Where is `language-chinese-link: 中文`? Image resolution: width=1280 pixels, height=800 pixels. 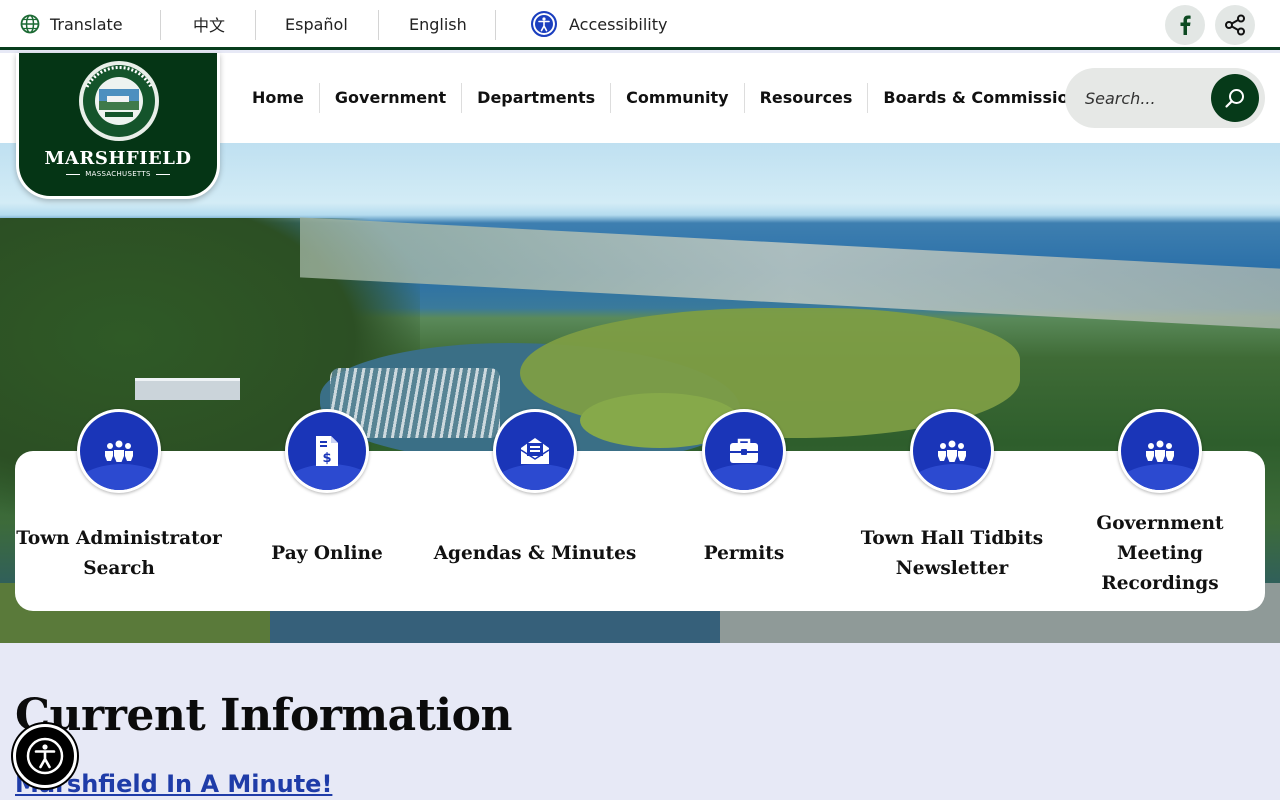
language-chinese-link: 中文 is located at coordinates (209, 24).